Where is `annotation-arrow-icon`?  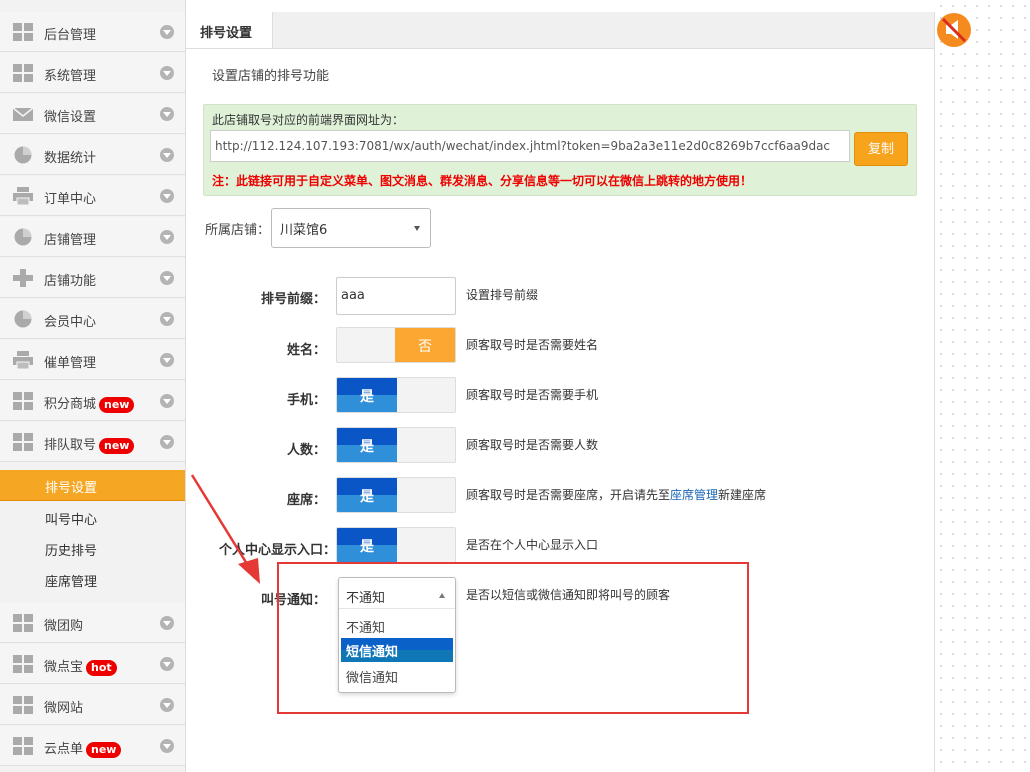
annotation-arrow-icon is located at coordinates (225, 529).